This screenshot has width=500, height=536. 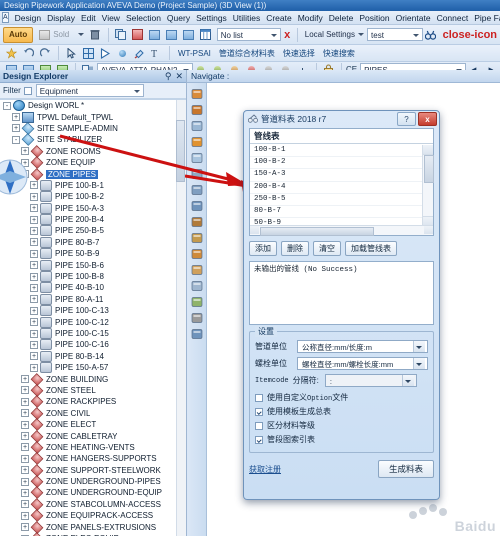 I want to click on tree-node: + PIPE 100-C-12, so click(x=93, y=322).